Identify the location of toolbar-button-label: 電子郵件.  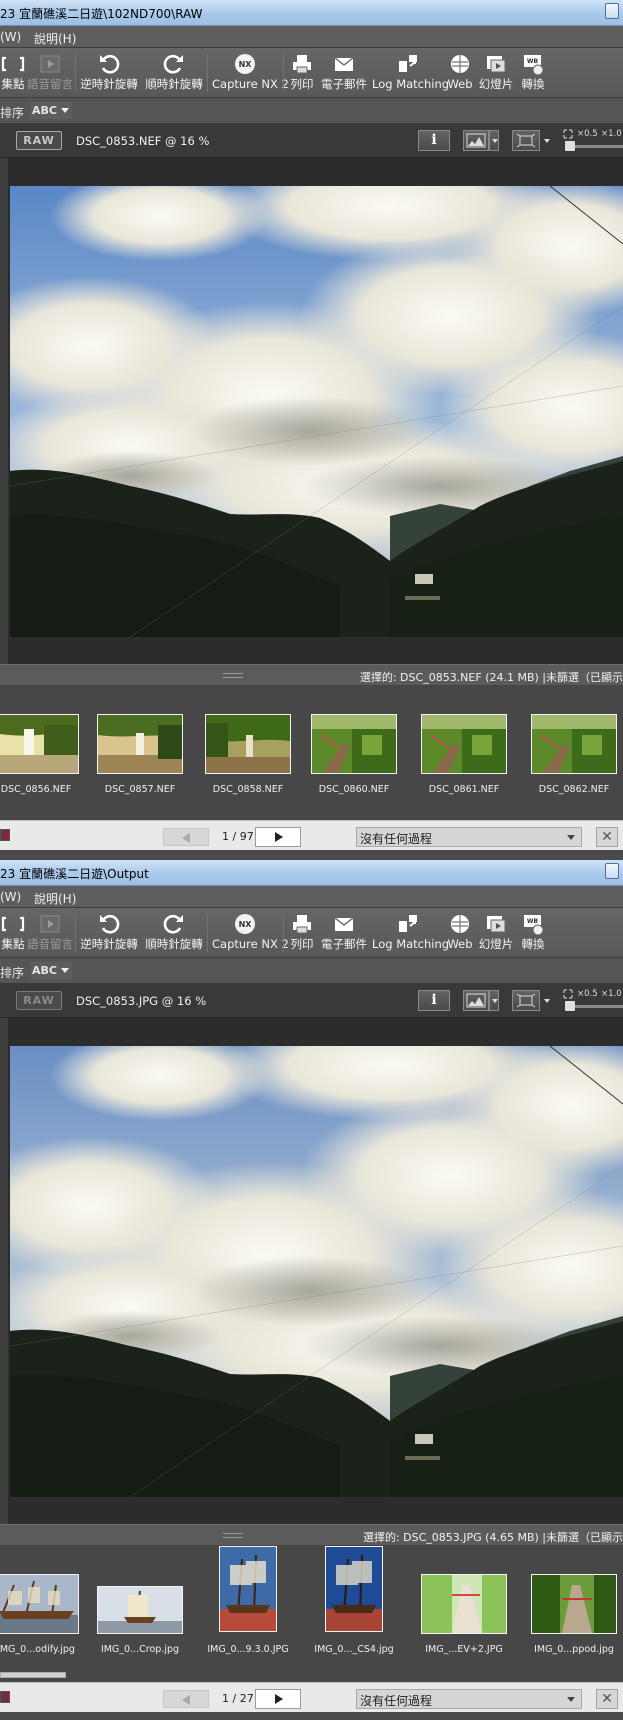
(344, 944).